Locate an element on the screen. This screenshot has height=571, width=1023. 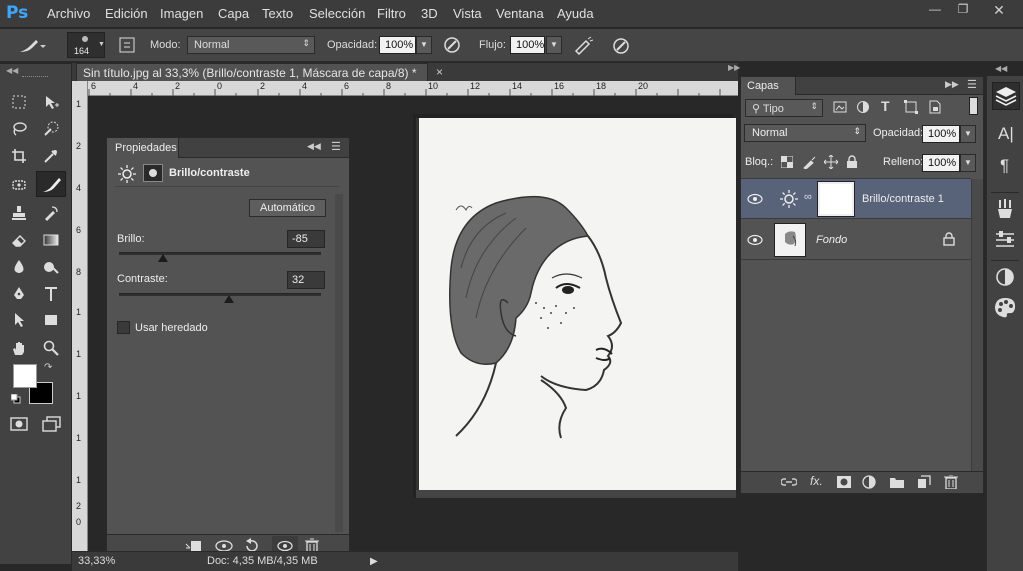
lock-position-icon is located at coordinates (831, 162).